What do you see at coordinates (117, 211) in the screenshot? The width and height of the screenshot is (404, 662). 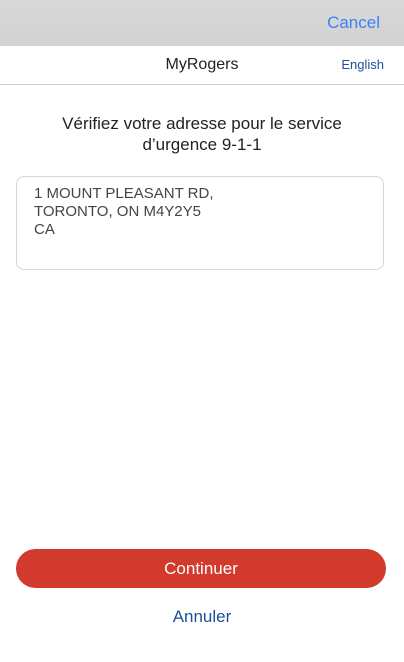 I see `address-line-2: TORONTO, ON M4Y2Y5` at bounding box center [117, 211].